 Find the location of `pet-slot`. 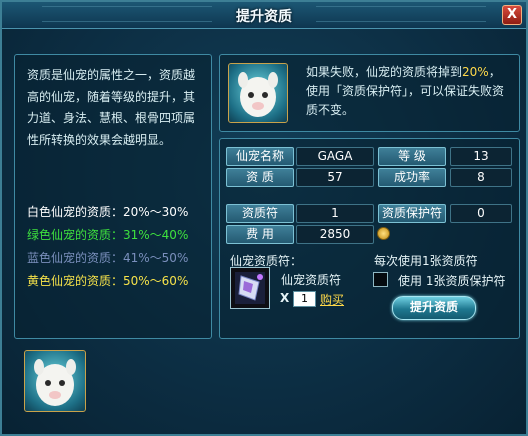

pet-slot is located at coordinates (55, 381).